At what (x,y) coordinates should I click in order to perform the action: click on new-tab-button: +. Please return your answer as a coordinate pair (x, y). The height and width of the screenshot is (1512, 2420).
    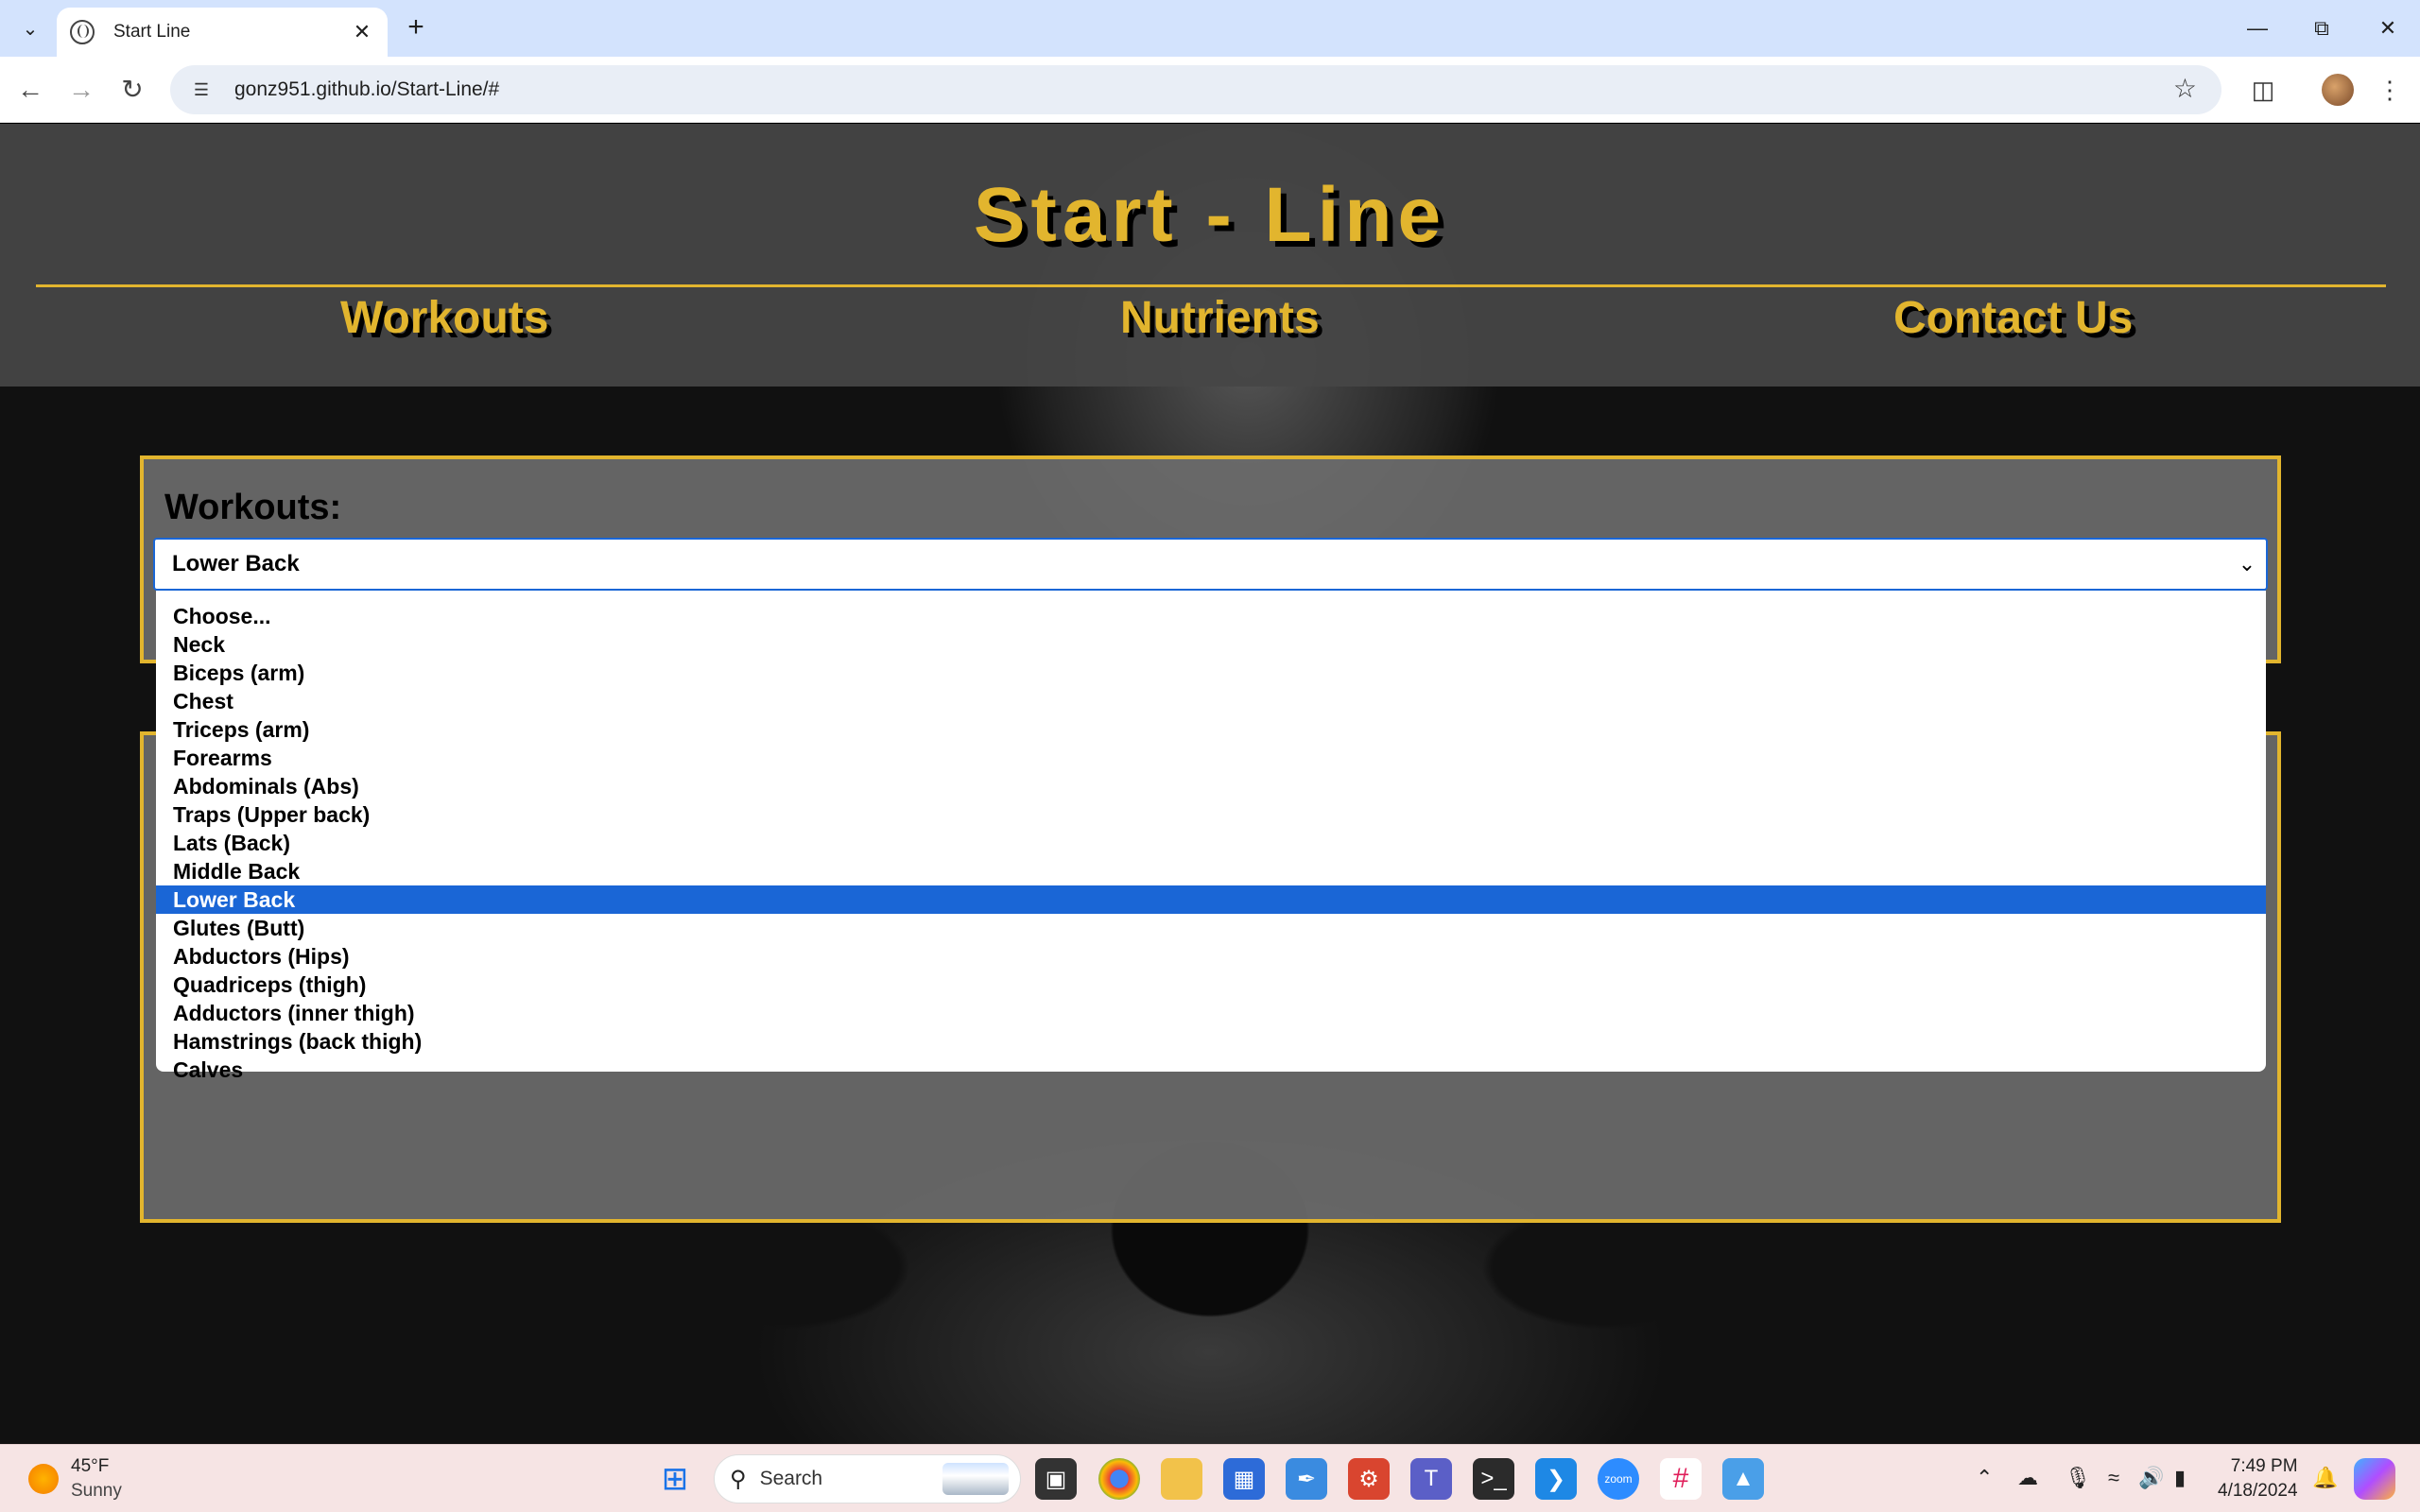
    Looking at the image, I should click on (416, 28).